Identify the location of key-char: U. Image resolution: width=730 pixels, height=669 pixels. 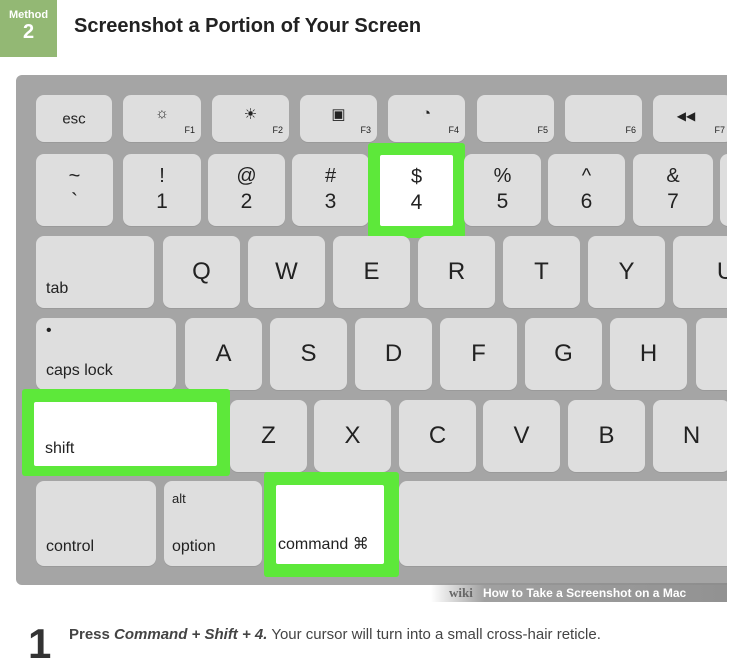
(721, 271).